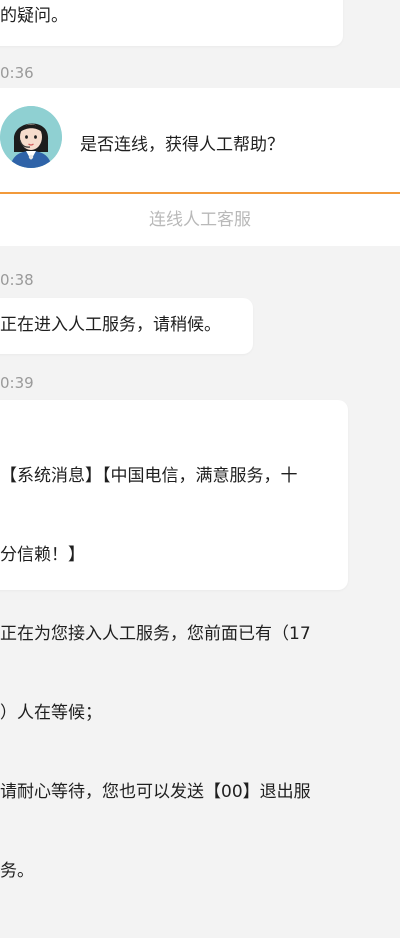 This screenshot has width=400, height=938. Describe the element at coordinates (110, 325) in the screenshot. I see `message-text: 正在进入人工服务，请稍候。` at that location.